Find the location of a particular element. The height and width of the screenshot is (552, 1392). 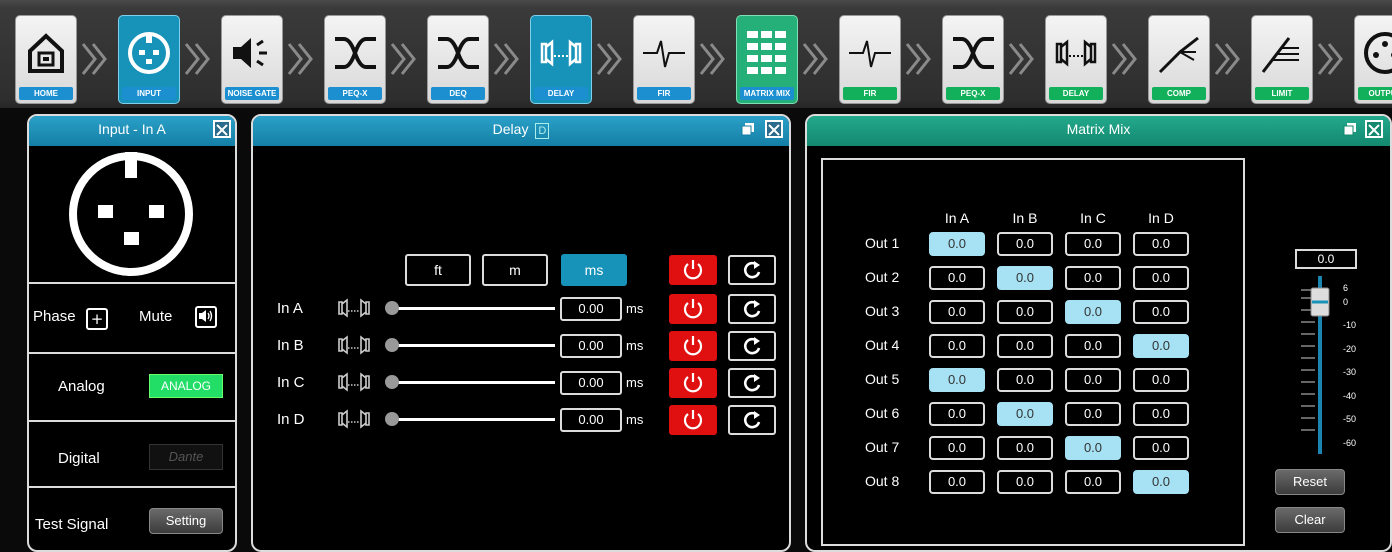

toolbar-button-noise-gate: NOISE GATE is located at coordinates (252, 59).